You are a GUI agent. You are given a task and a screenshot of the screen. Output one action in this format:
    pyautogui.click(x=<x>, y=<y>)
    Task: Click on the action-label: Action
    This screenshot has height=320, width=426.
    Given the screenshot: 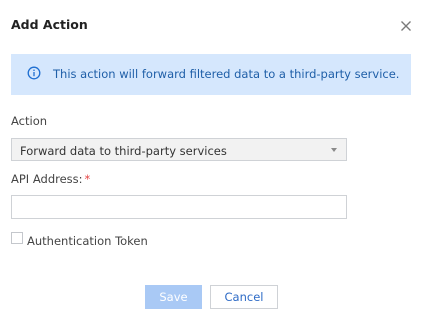 What is the action you would take?
    pyautogui.click(x=29, y=121)
    